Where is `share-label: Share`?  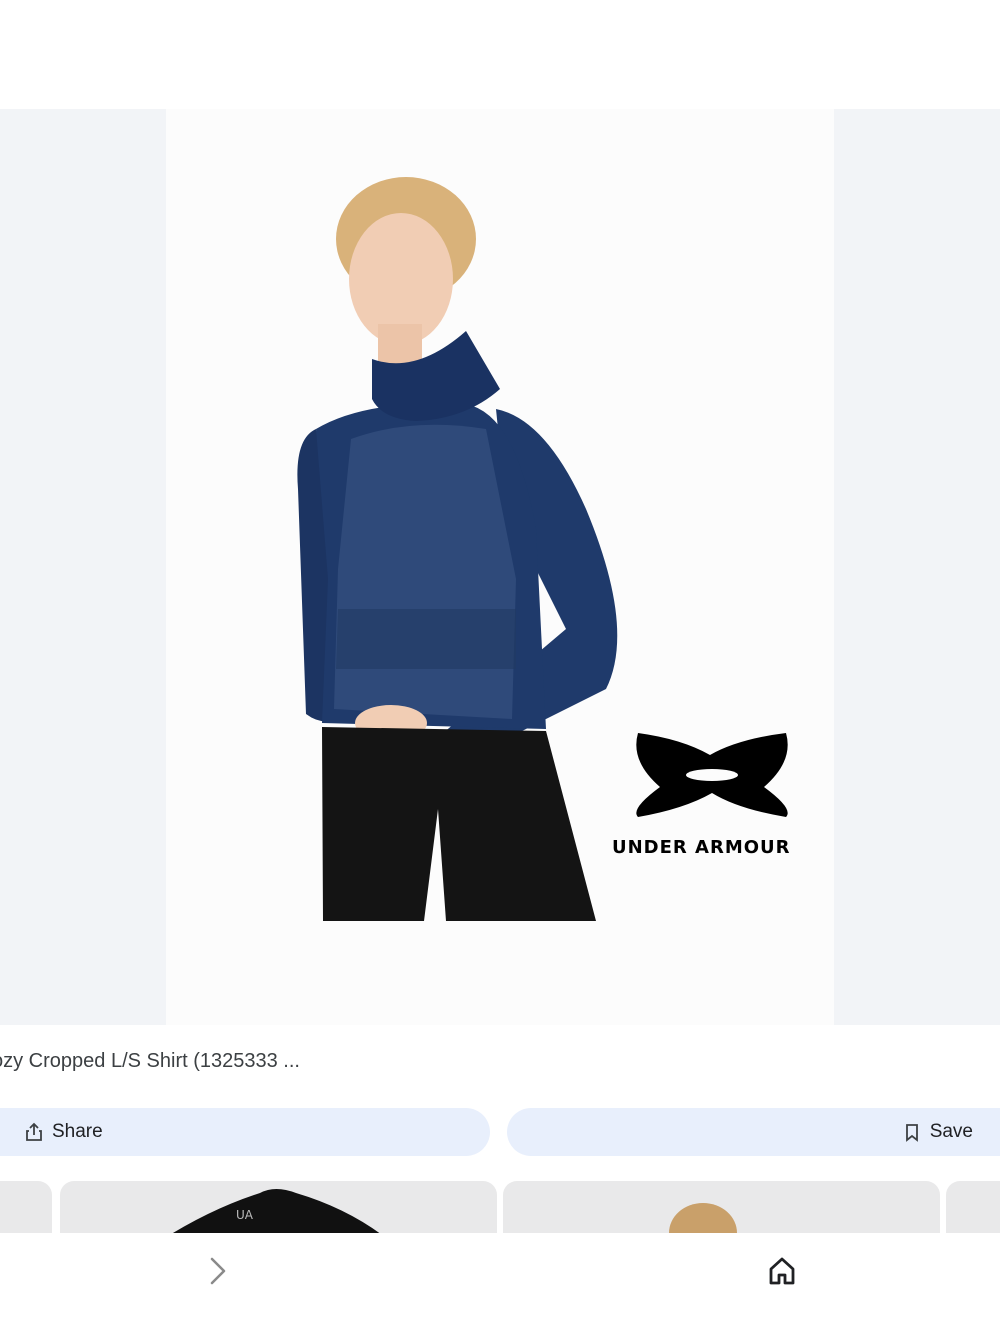 share-label: Share is located at coordinates (77, 1131).